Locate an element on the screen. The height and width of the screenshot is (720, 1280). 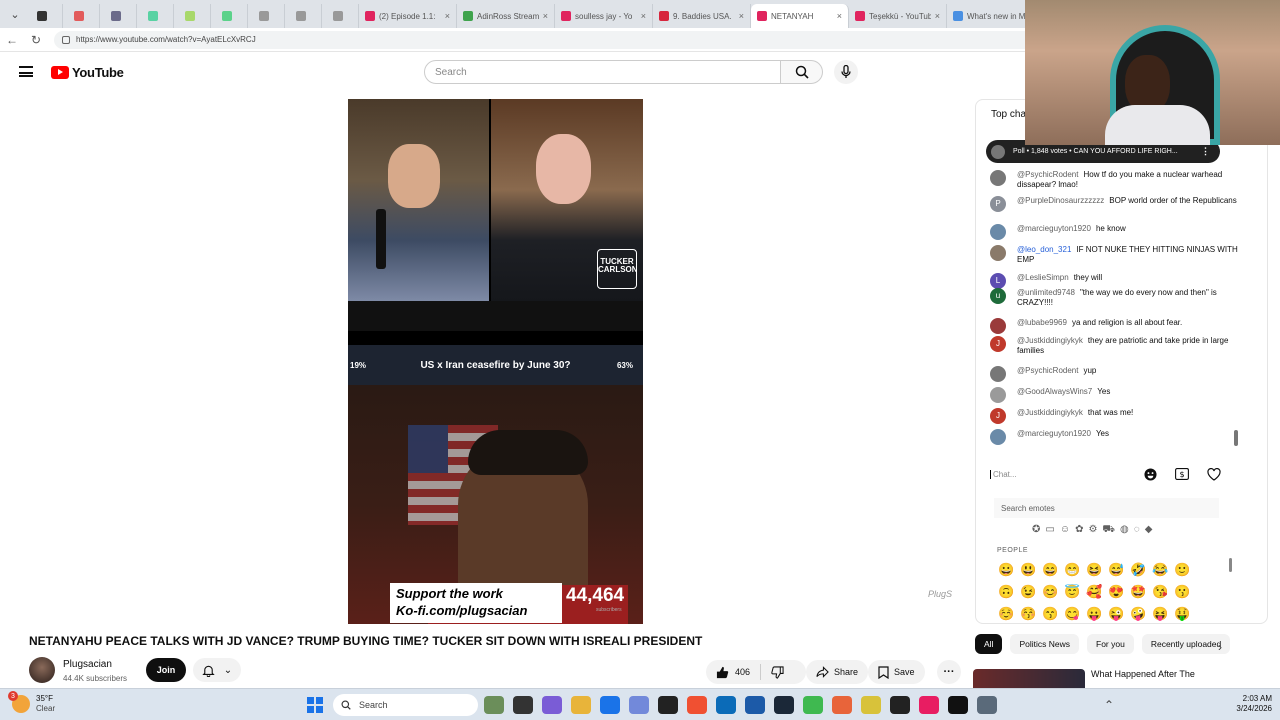
subscription-bell-button: ⌄ is located at coordinates (217, 670).